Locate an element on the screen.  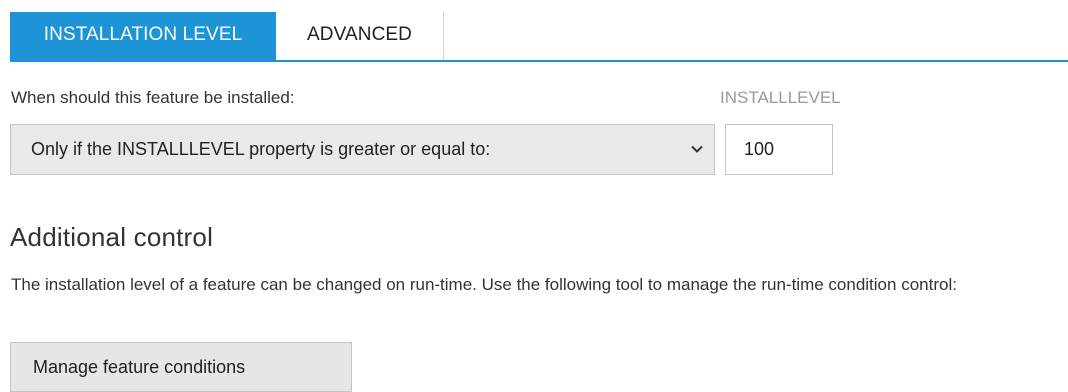
tab-installation-level: INSTALLATION LEVEL is located at coordinates (143, 37).